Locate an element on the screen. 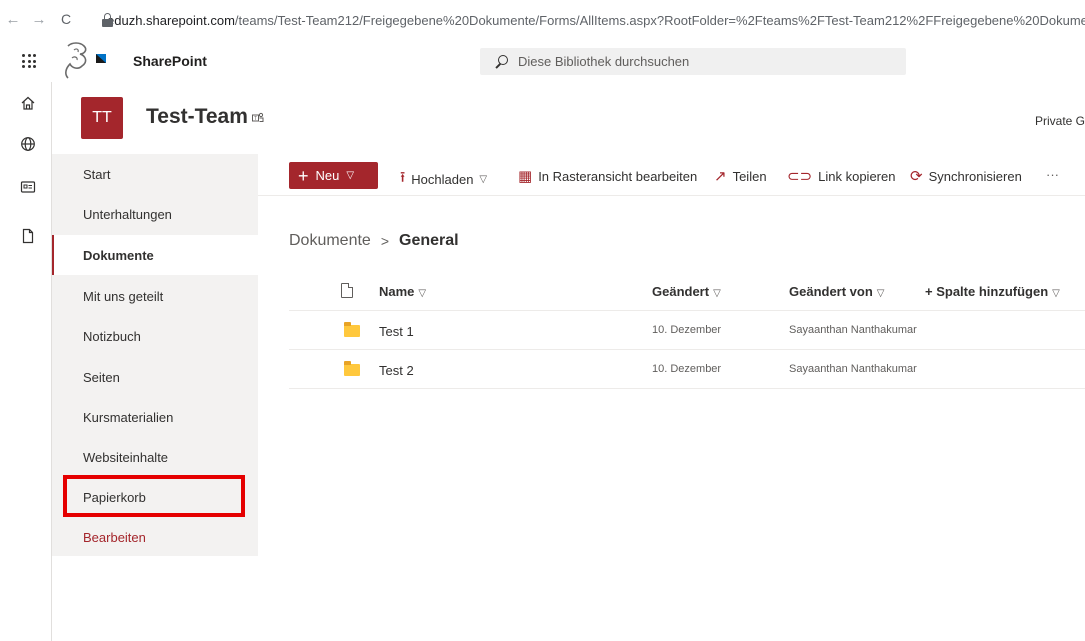 The height and width of the screenshot is (641, 1085). copy-link-label: Link kopieren is located at coordinates (857, 176).